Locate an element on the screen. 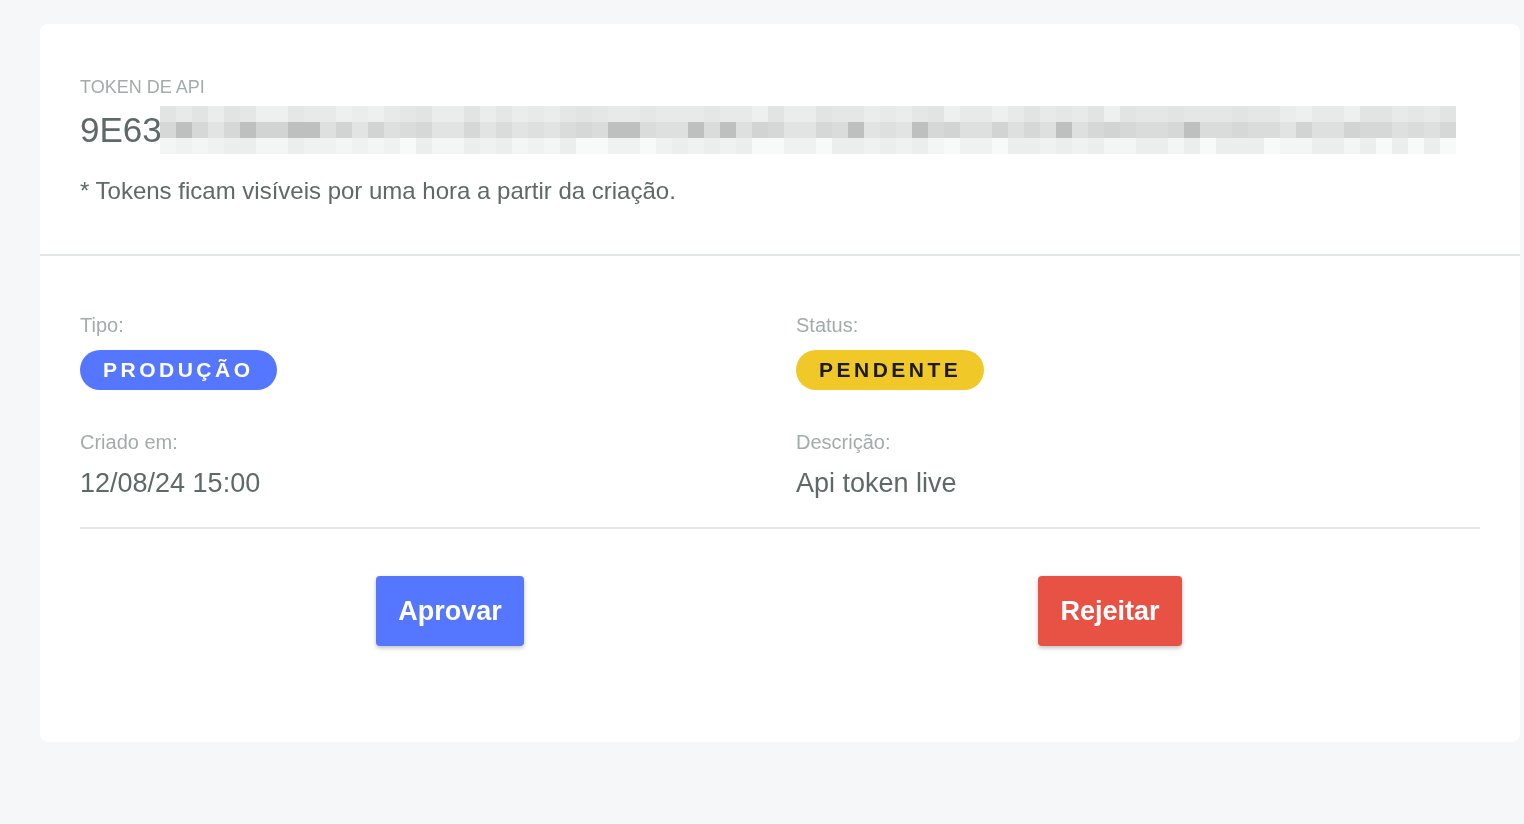 The height and width of the screenshot is (824, 1524). status-badge: PRODUÇÃO is located at coordinates (178, 370).